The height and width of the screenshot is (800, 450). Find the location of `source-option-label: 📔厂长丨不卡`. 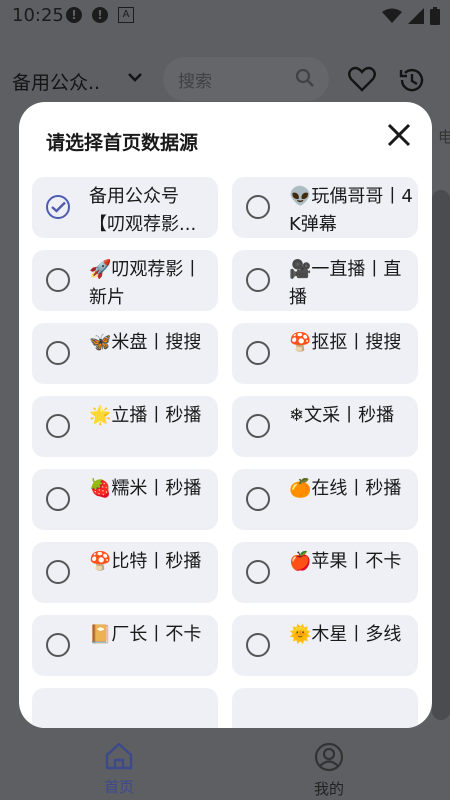

source-option-label: 📔厂长丨不卡 is located at coordinates (145, 634).